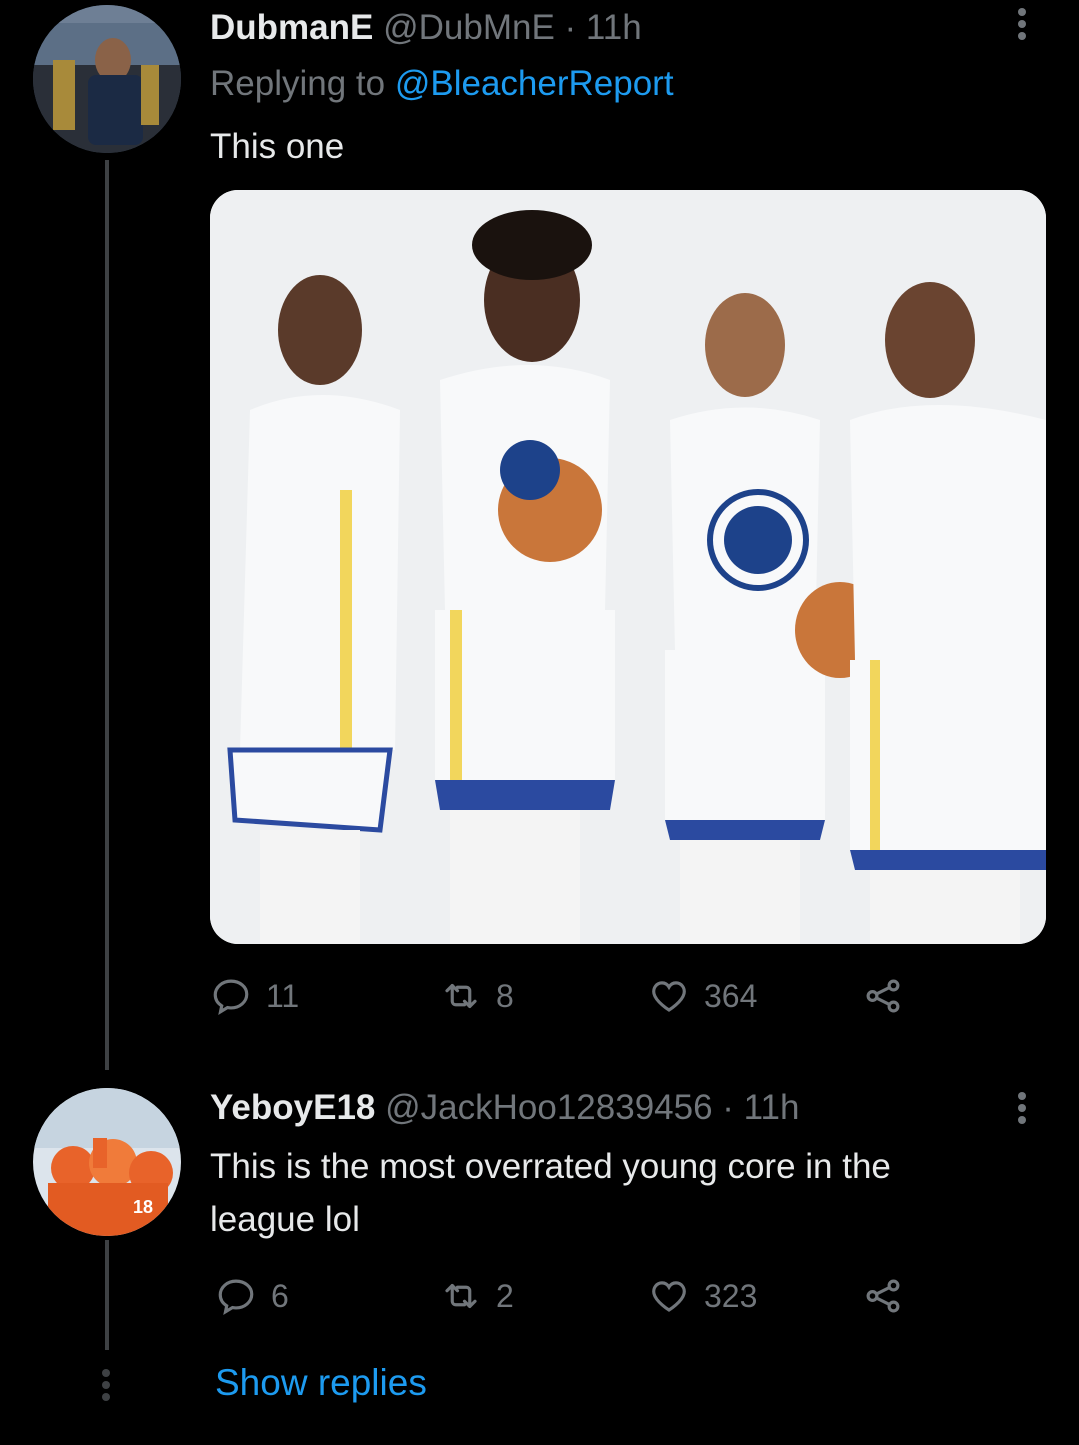  What do you see at coordinates (580, 1000) in the screenshot?
I see `tweet-actions: 11 8 364` at bounding box center [580, 1000].